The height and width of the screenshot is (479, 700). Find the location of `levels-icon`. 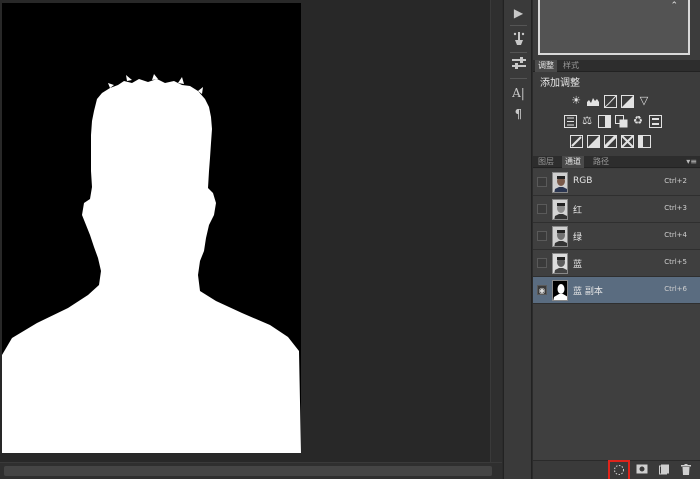

levels-icon is located at coordinates (593, 101).